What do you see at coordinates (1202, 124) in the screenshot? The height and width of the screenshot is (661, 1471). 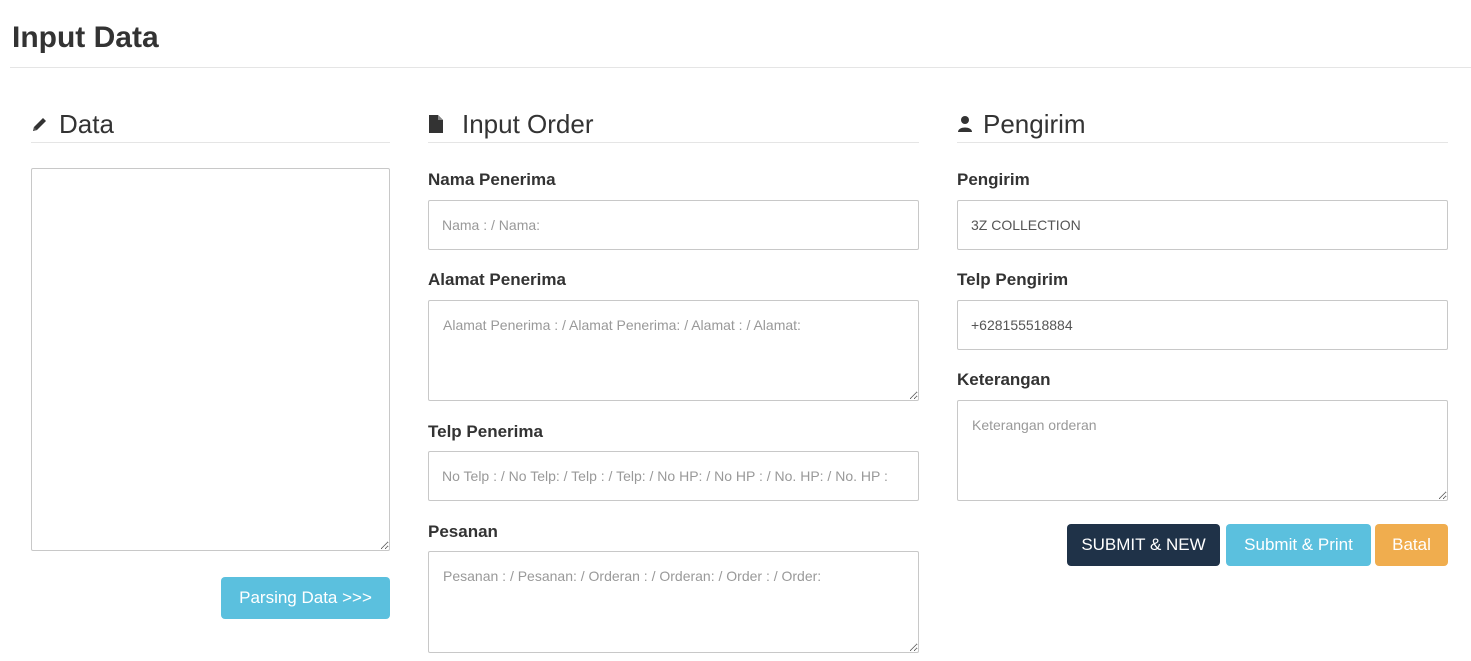 I see `sender-section-header: Pengirim` at bounding box center [1202, 124].